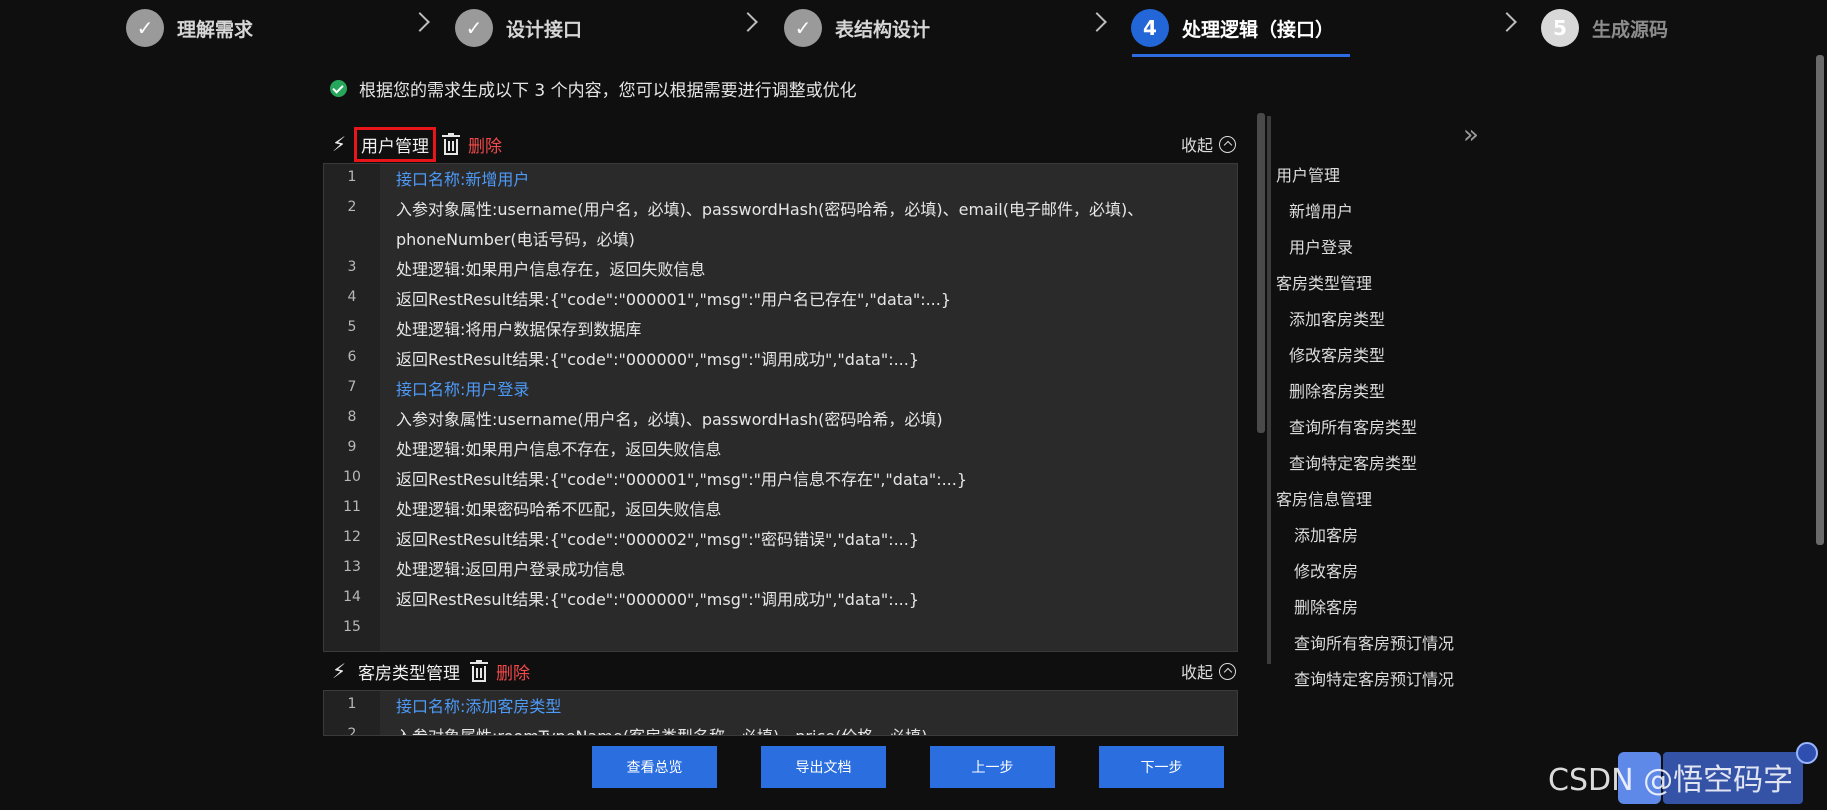  I want to click on step-5: 5 生成源码, so click(1604, 28).